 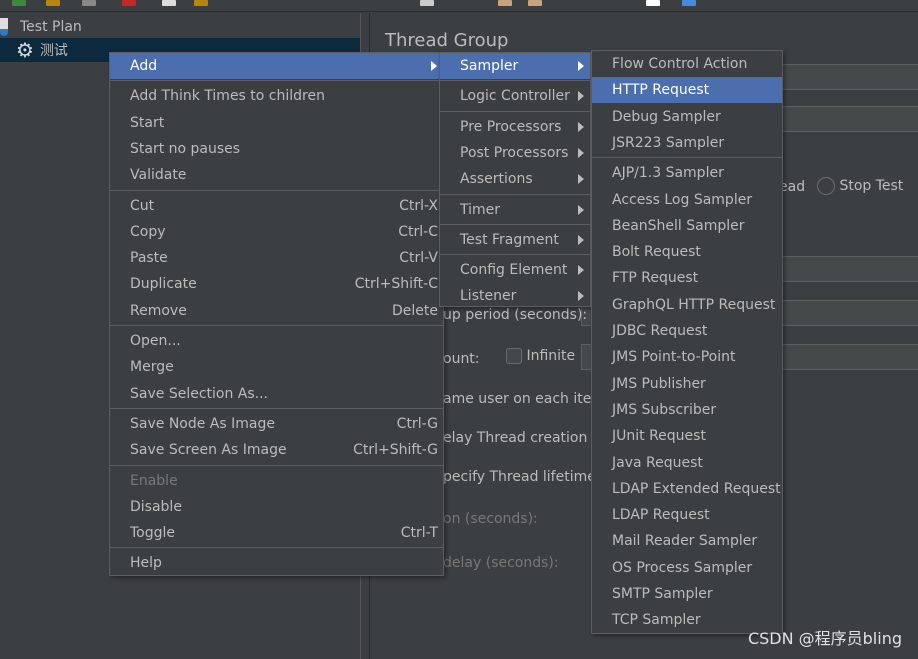 What do you see at coordinates (129, 3) in the screenshot?
I see `cut-icon` at bounding box center [129, 3].